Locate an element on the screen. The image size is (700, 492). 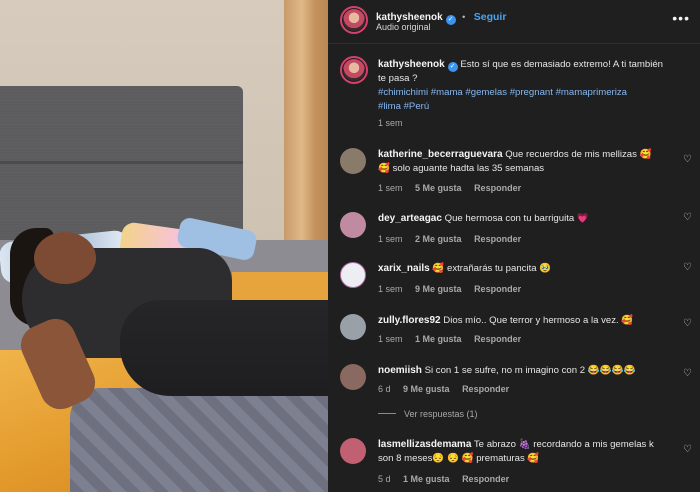
comment-text-2: son 8 meses😔 😔 🥰 prematuras 🥰 is located at coordinates (459, 458).